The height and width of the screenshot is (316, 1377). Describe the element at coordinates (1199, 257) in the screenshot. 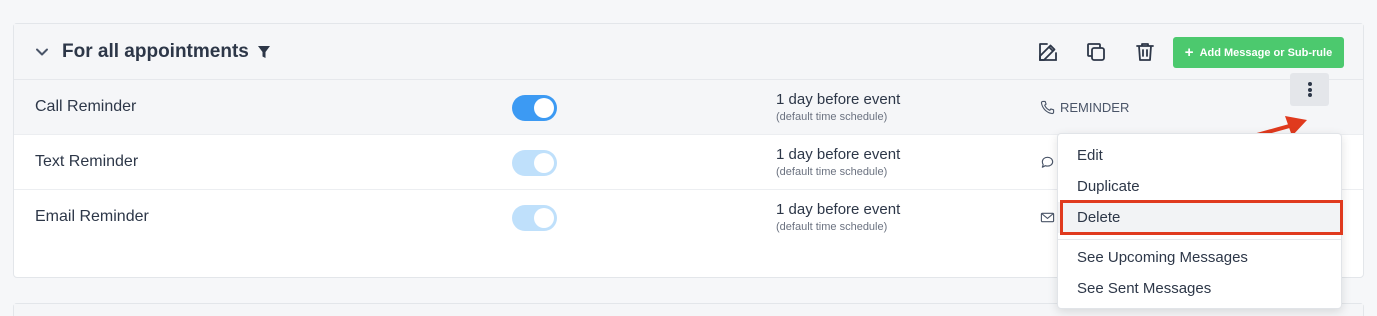

I see `menu-item-see-upcoming: See Upcoming Messages` at that location.